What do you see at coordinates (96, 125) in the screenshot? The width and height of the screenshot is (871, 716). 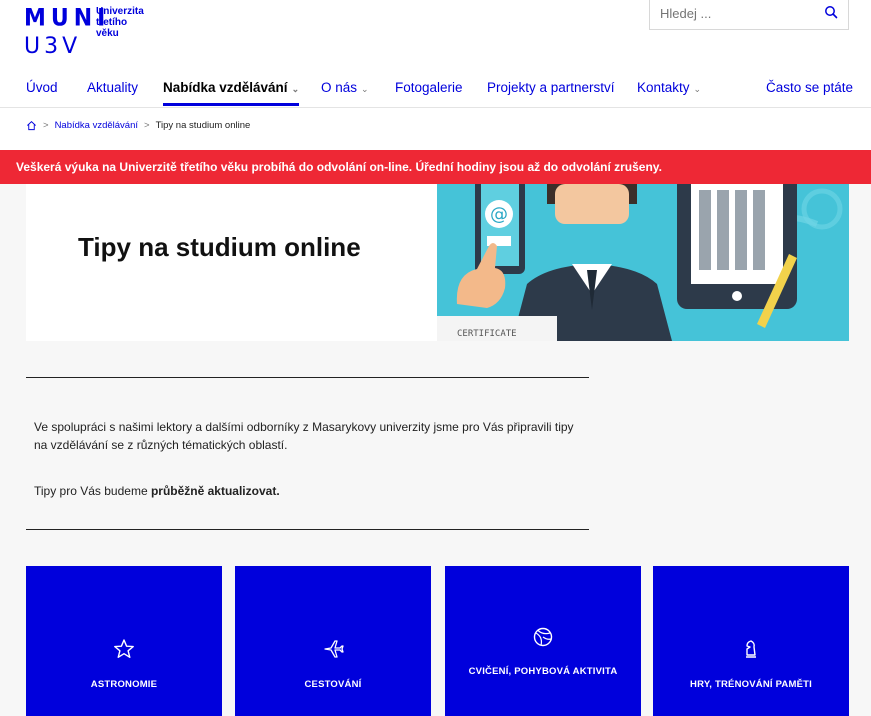 I see `breadcrumb-link: Nabídka vzdělávání` at bounding box center [96, 125].